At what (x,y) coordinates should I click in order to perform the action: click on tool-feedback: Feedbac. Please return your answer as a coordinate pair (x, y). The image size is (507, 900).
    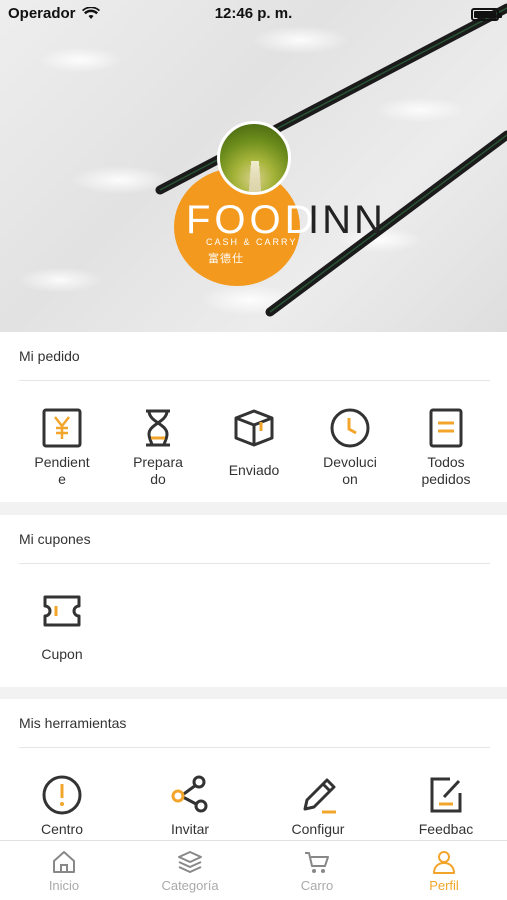
    Looking at the image, I should click on (446, 805).